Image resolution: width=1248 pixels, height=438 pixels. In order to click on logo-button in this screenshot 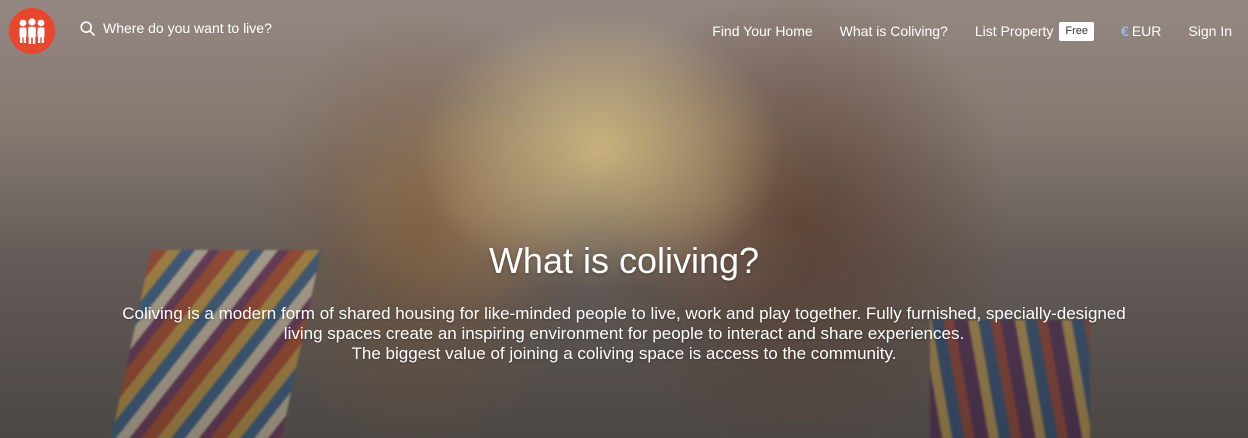, I will do `click(32, 31)`.